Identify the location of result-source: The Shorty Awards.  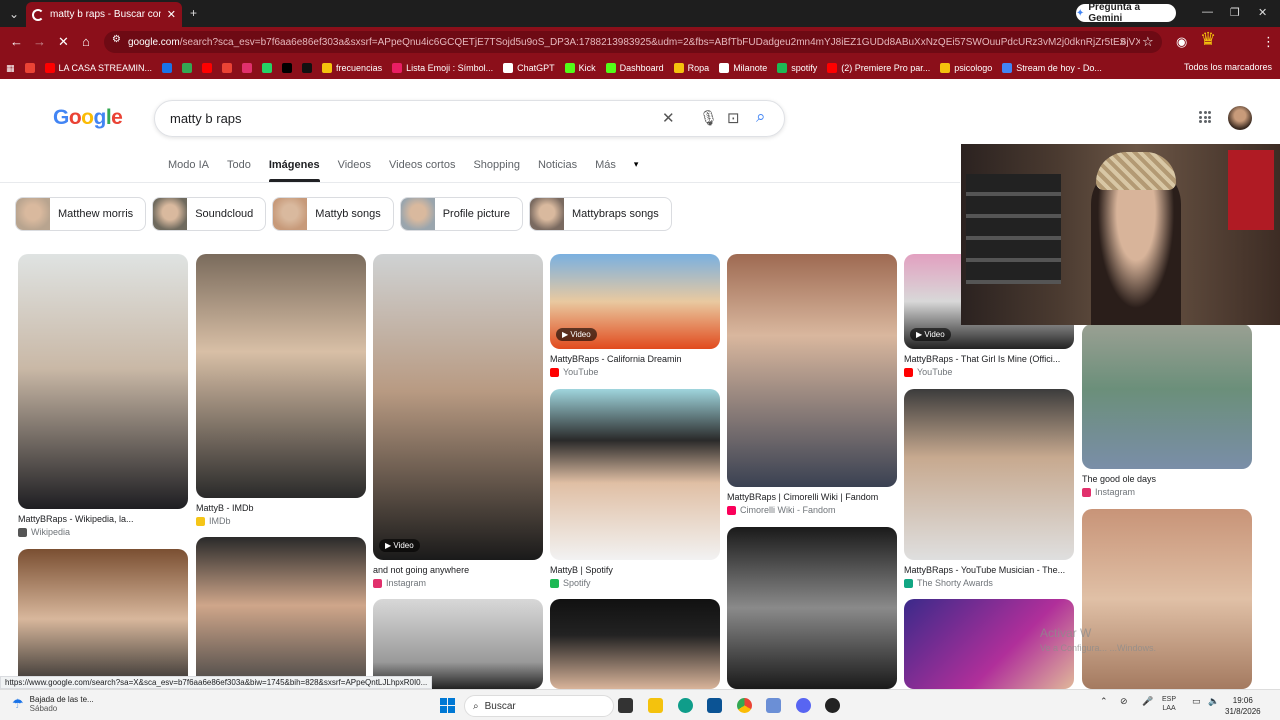
(948, 583).